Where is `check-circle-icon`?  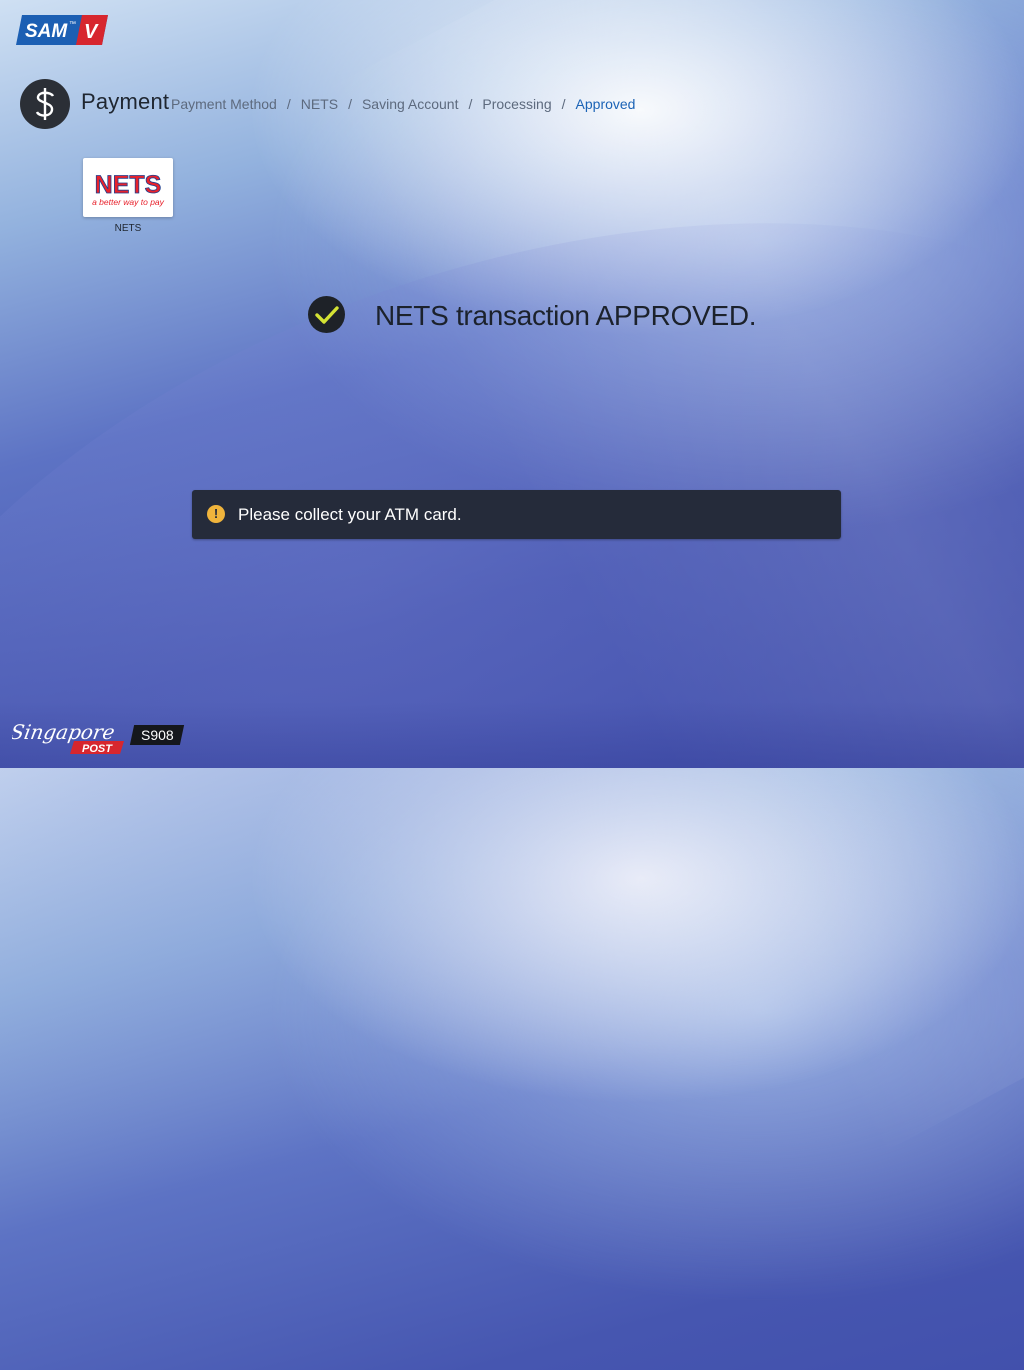
check-circle-icon is located at coordinates (326, 314).